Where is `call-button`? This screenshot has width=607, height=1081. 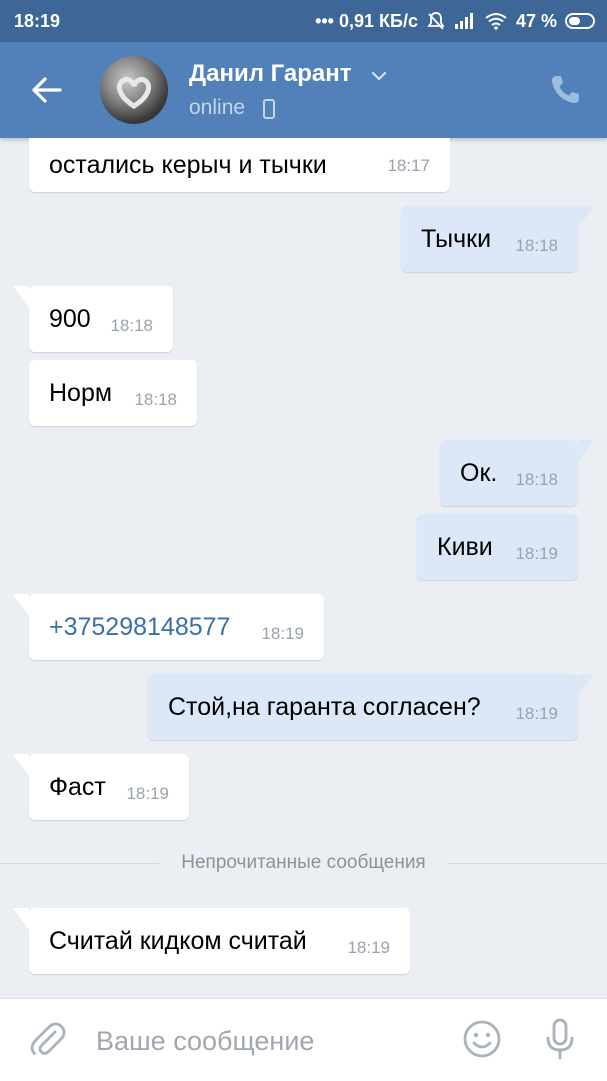 call-button is located at coordinates (565, 90).